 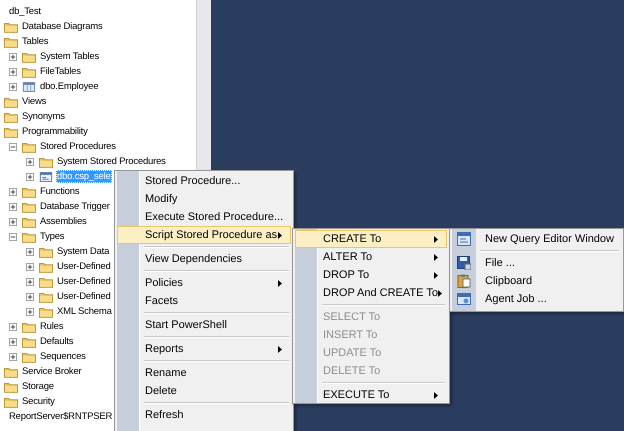 I want to click on query-window-icon, so click(x=464, y=239).